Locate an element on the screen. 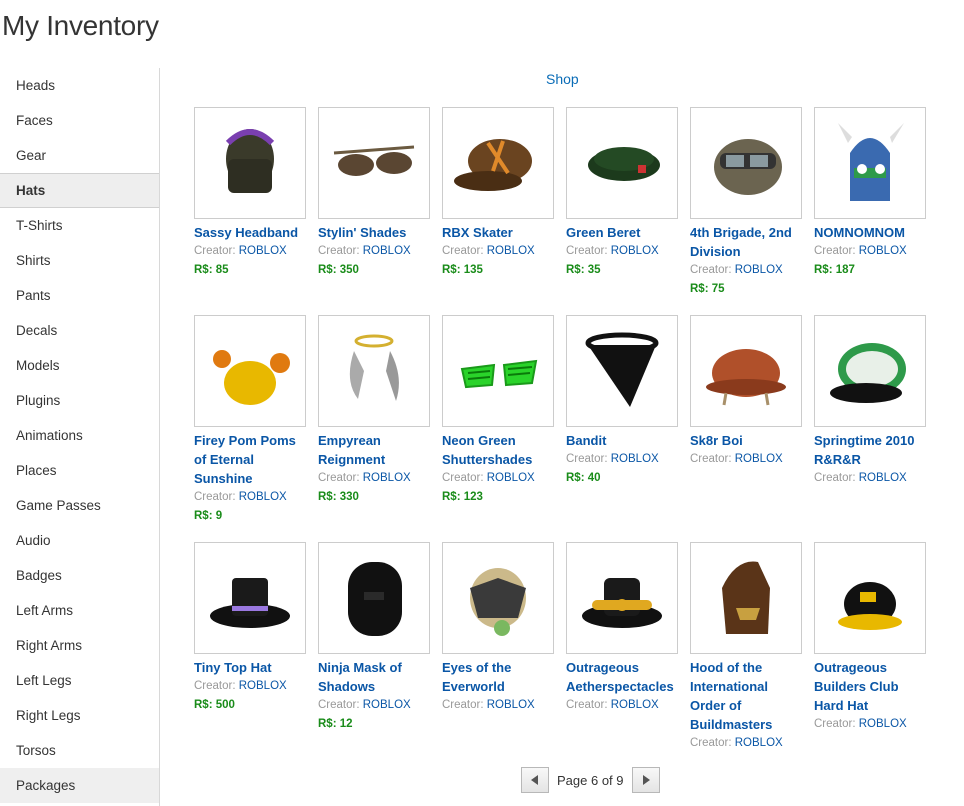 This screenshot has height=806, width=964. previous-page-button is located at coordinates (535, 780).